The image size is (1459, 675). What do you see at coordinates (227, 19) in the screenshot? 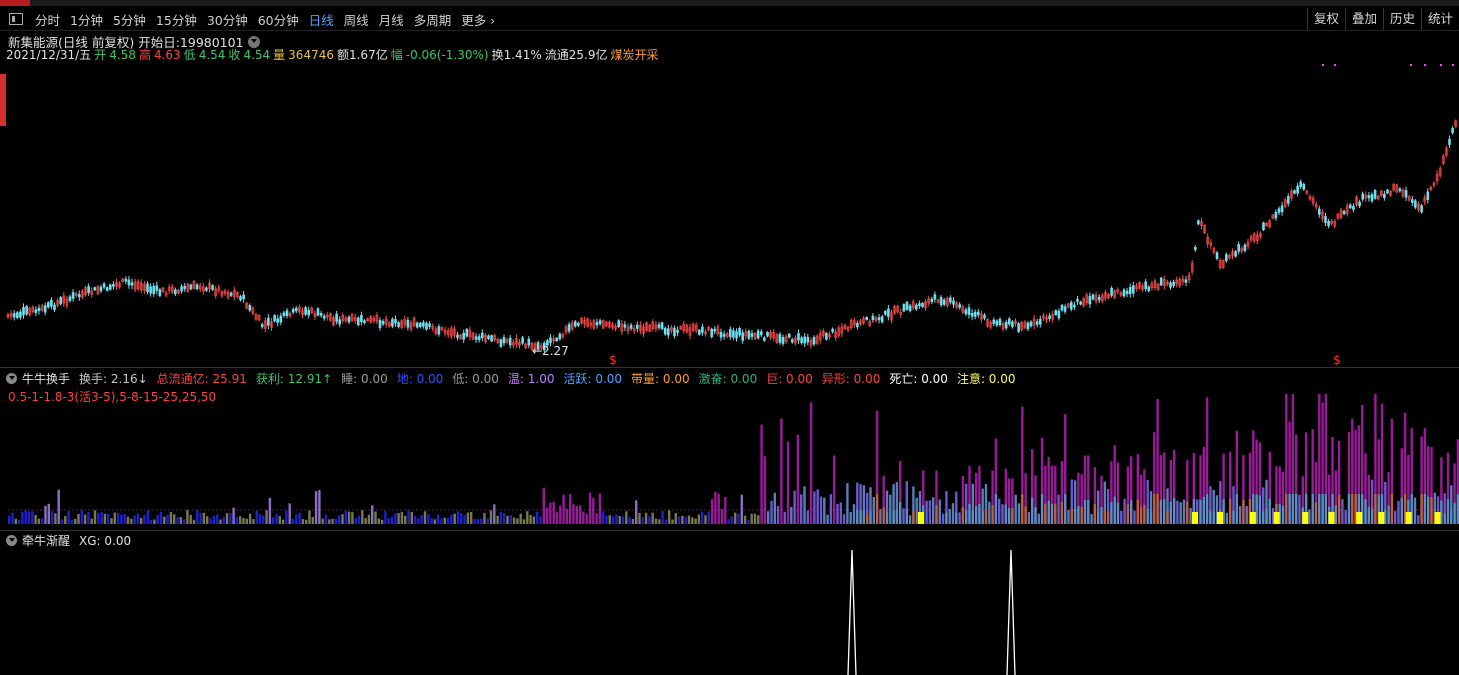
I see `tab-30min: 30分钟` at bounding box center [227, 19].